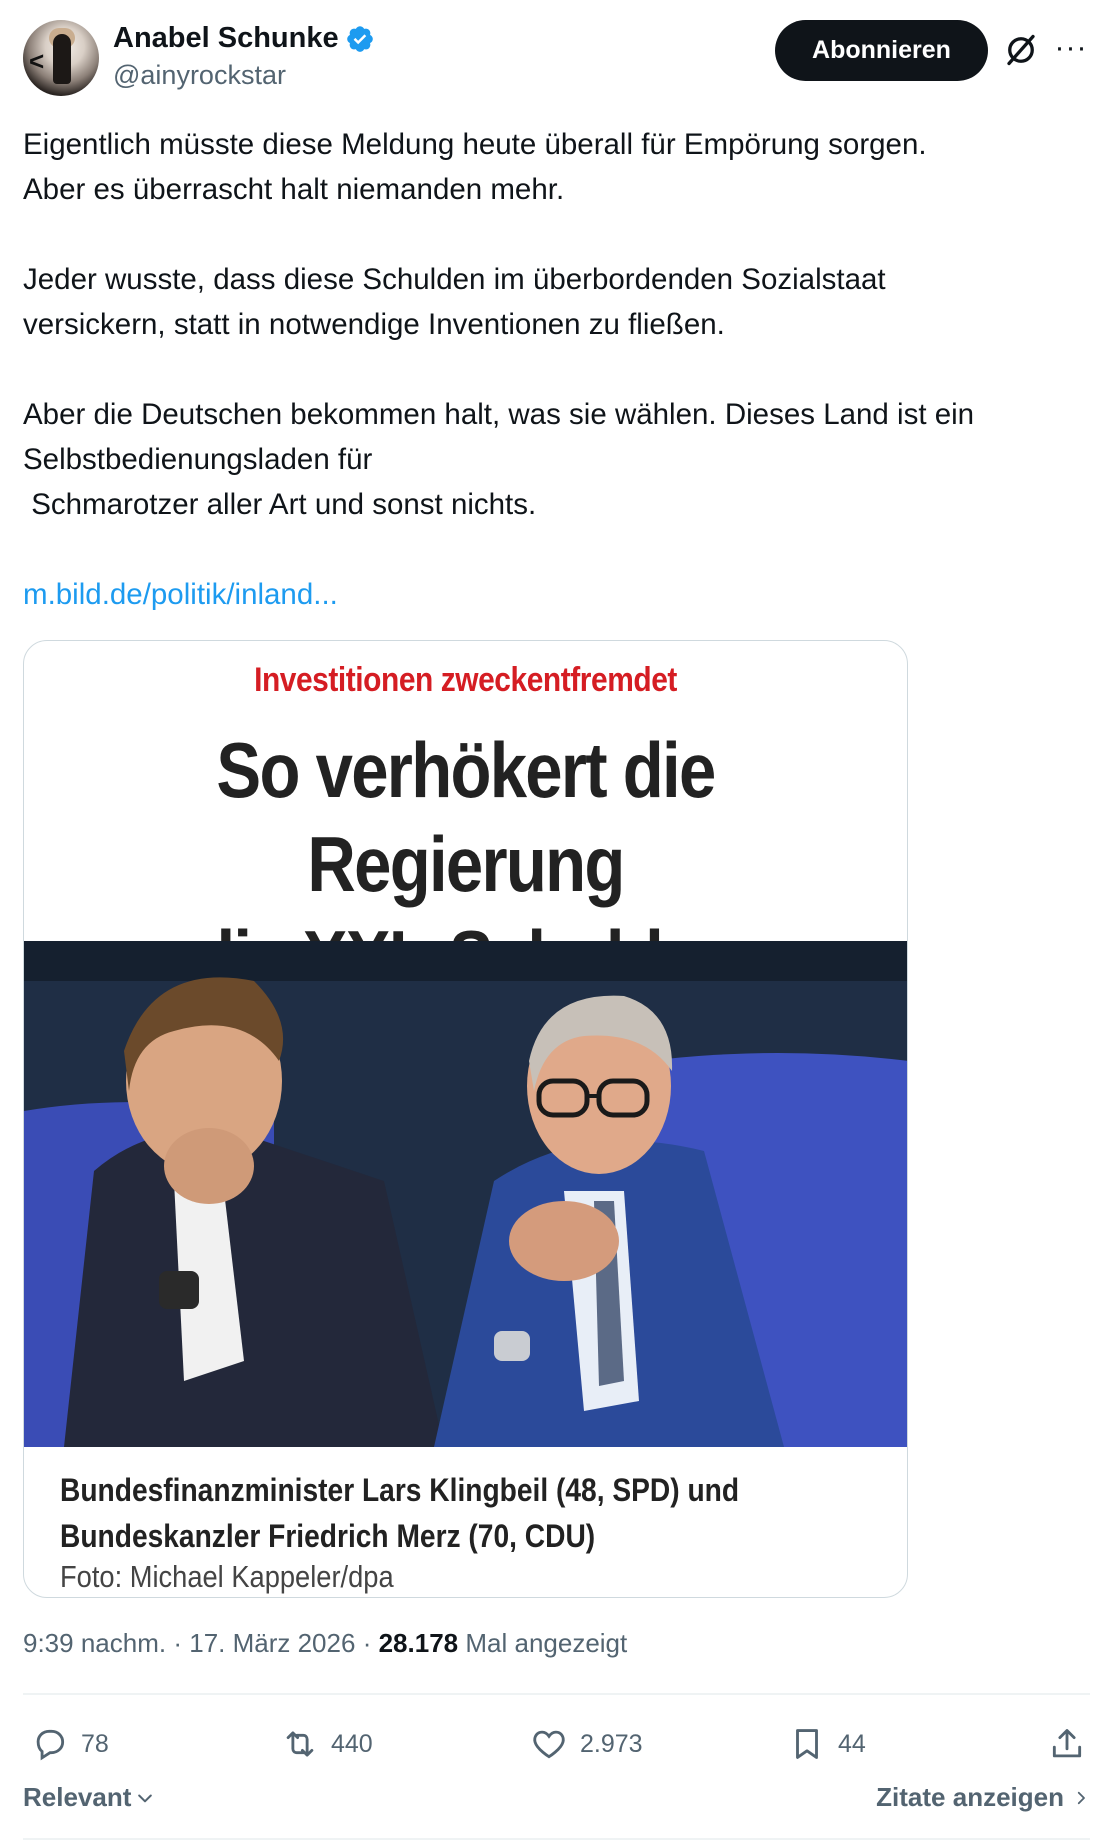 This screenshot has height=1843, width=1113. Describe the element at coordinates (611, 1743) in the screenshot. I see `like-count: 2.973` at that location.